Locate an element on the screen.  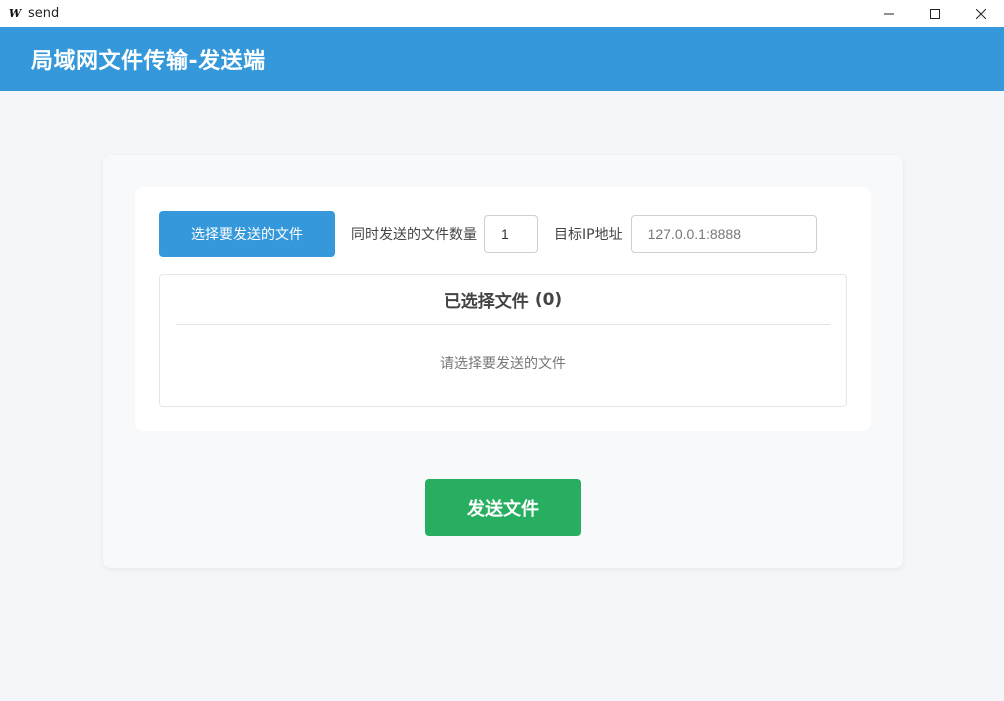
maximize-button is located at coordinates (935, 13).